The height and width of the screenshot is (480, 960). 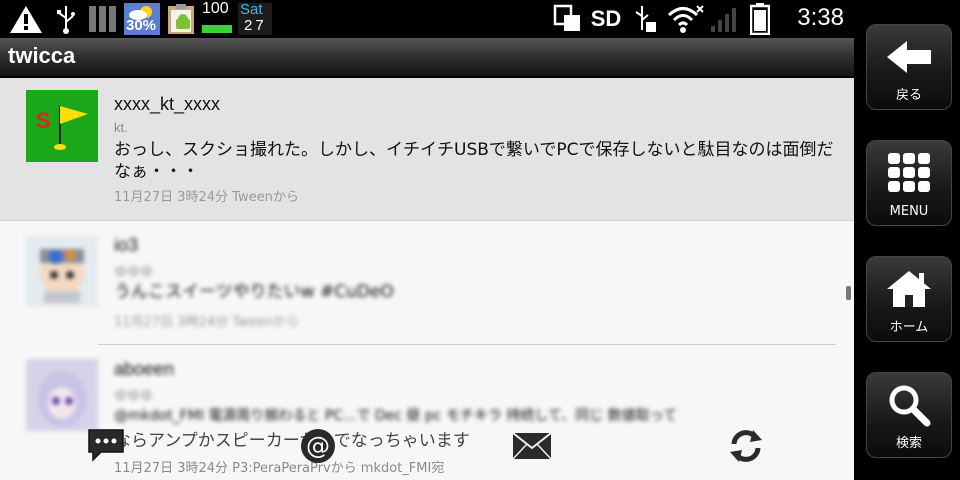 What do you see at coordinates (532, 446) in the screenshot?
I see `message-icon` at bounding box center [532, 446].